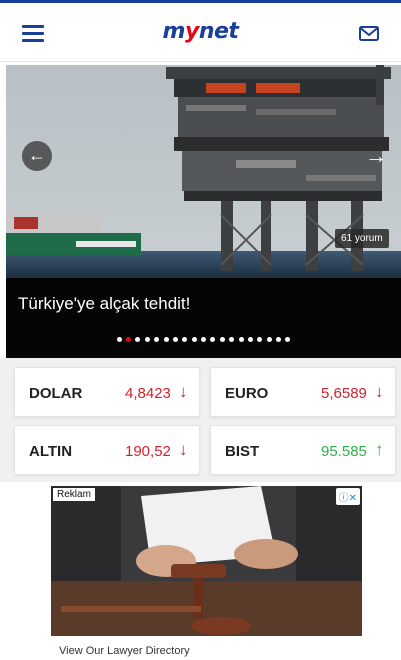 This screenshot has width=401, height=660. What do you see at coordinates (369, 33) in the screenshot?
I see `envelope-icon` at bounding box center [369, 33].